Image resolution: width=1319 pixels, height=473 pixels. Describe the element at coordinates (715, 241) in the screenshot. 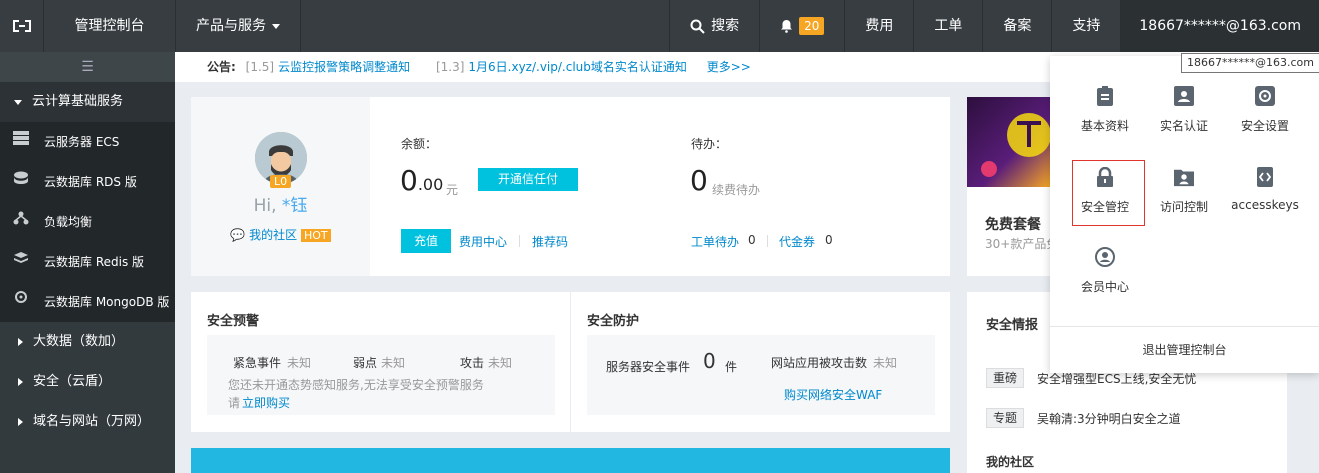

I see `ticket-todo-link: 工单待办` at that location.